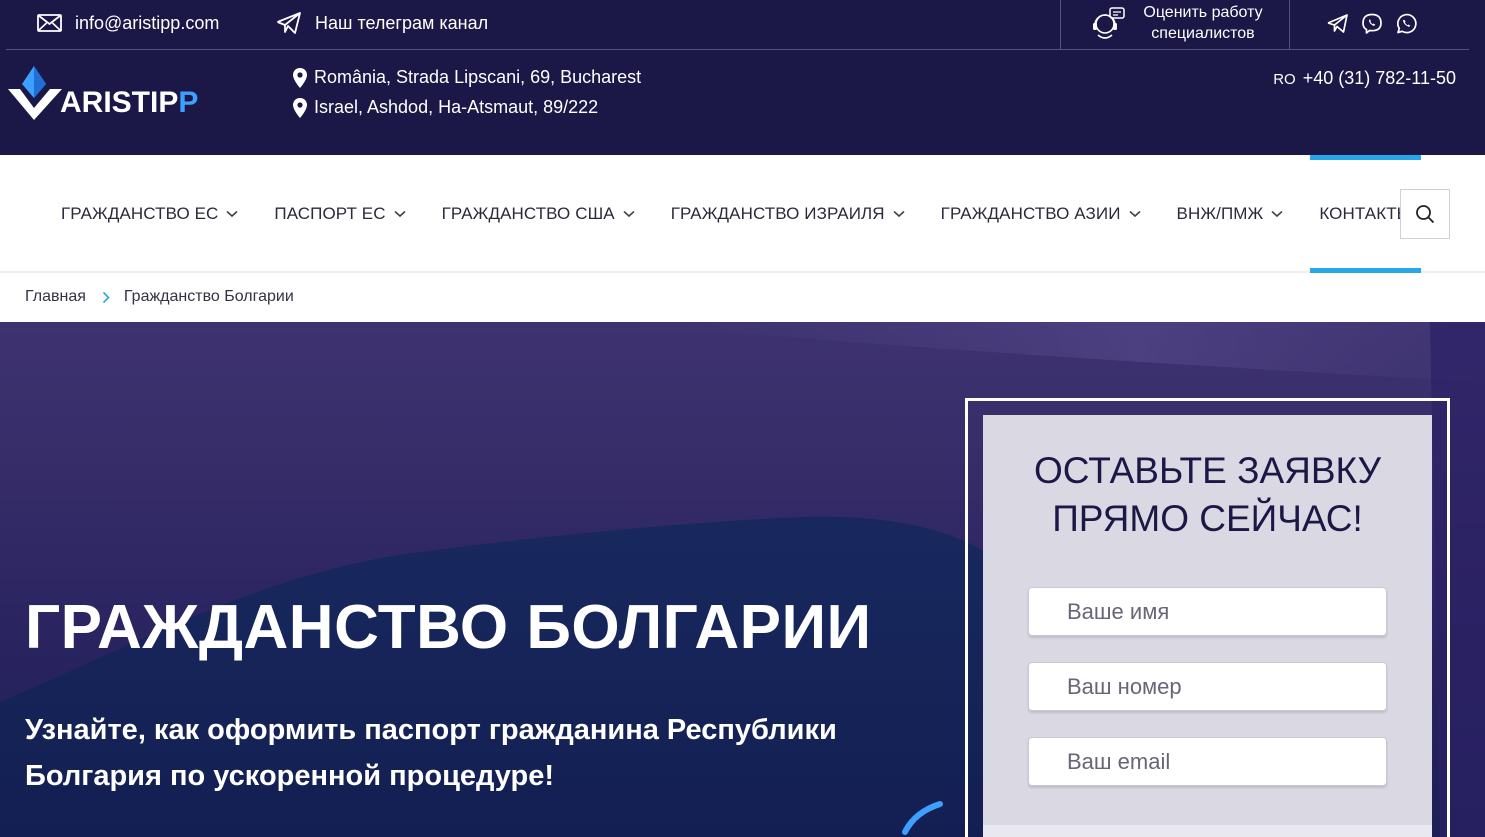 The height and width of the screenshot is (837, 1485). Describe the element at coordinates (1109, 23) in the screenshot. I see `support-agent-icon` at that location.